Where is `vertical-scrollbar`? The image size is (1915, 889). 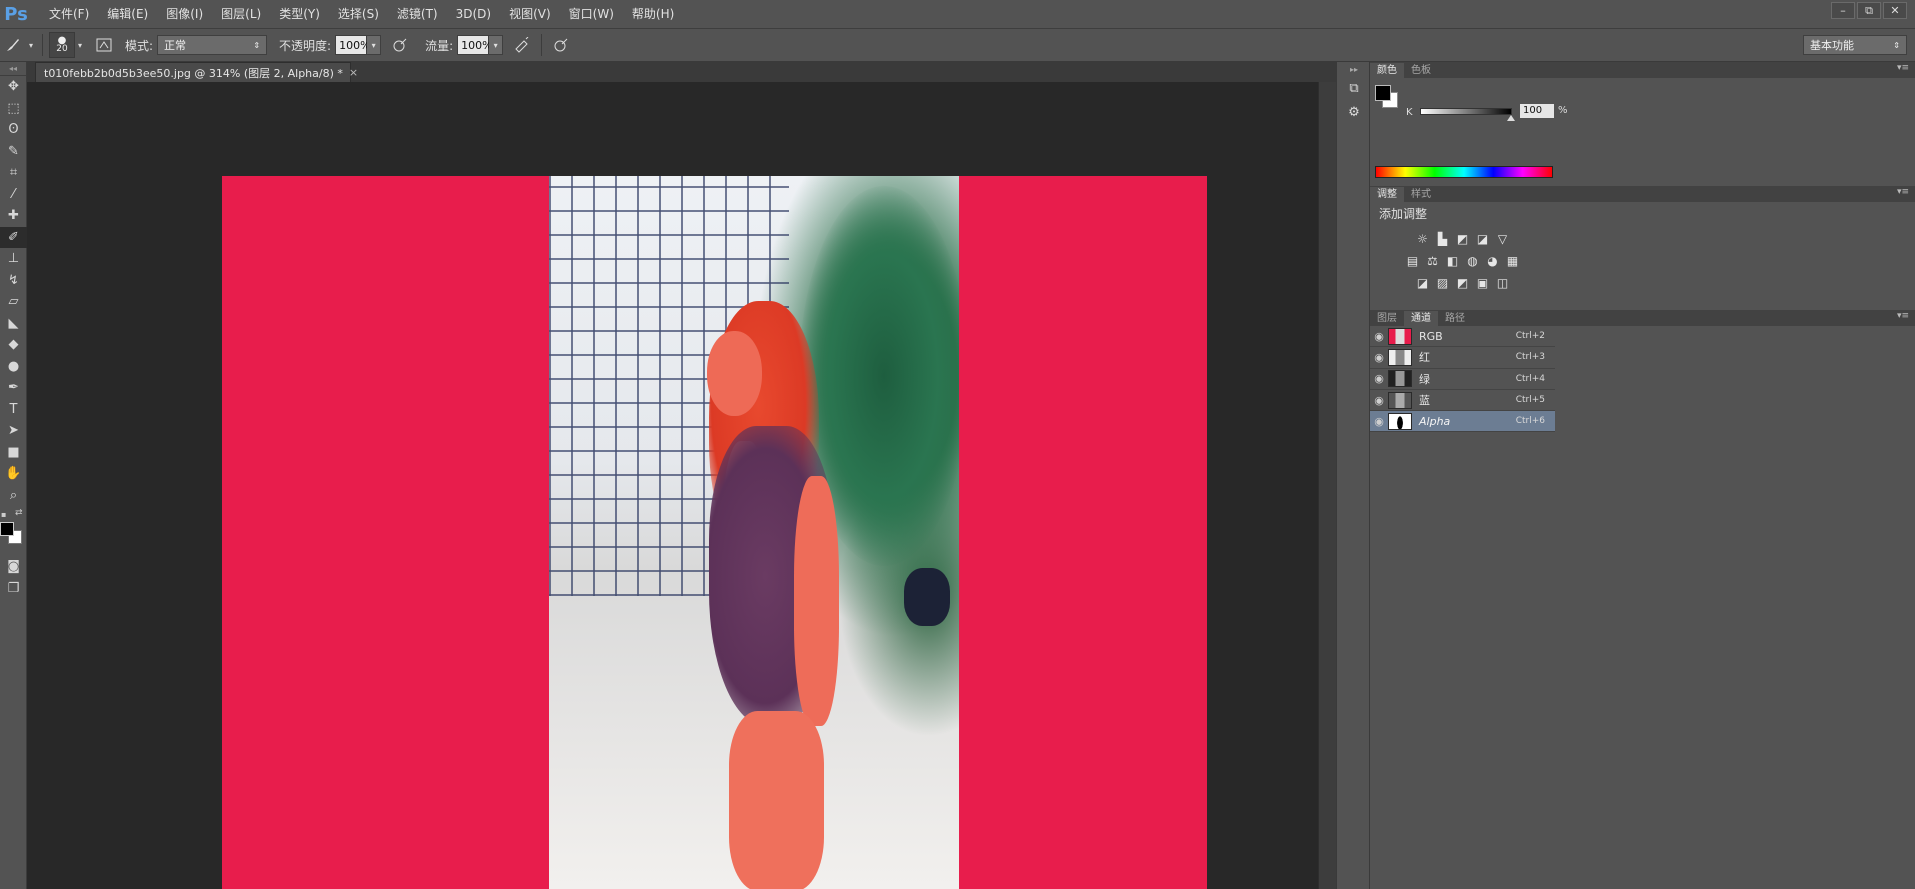
vertical-scrollbar is located at coordinates (1327, 485).